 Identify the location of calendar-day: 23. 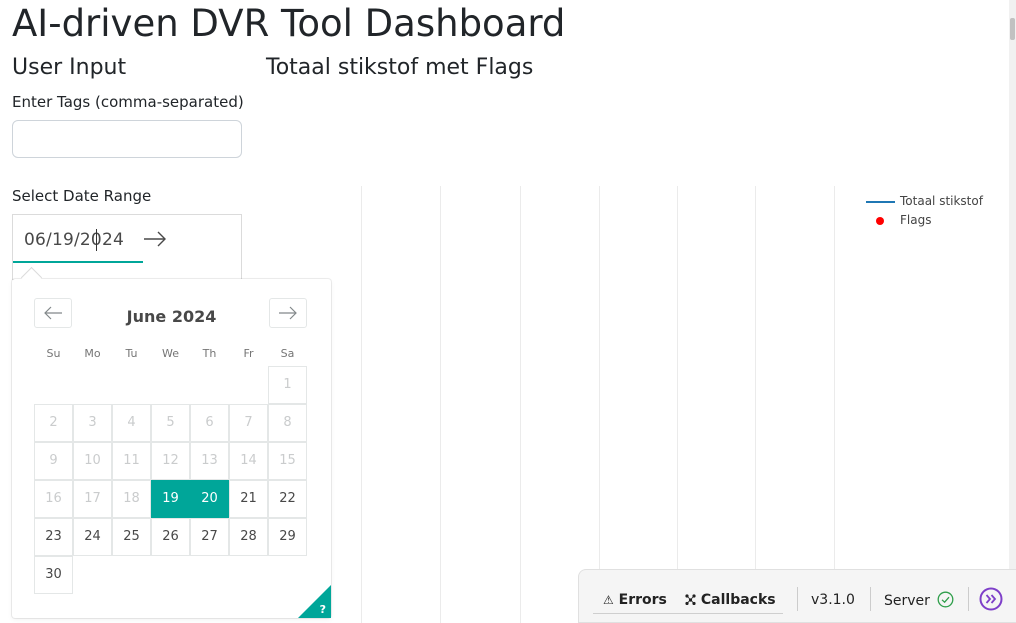
(53, 537).